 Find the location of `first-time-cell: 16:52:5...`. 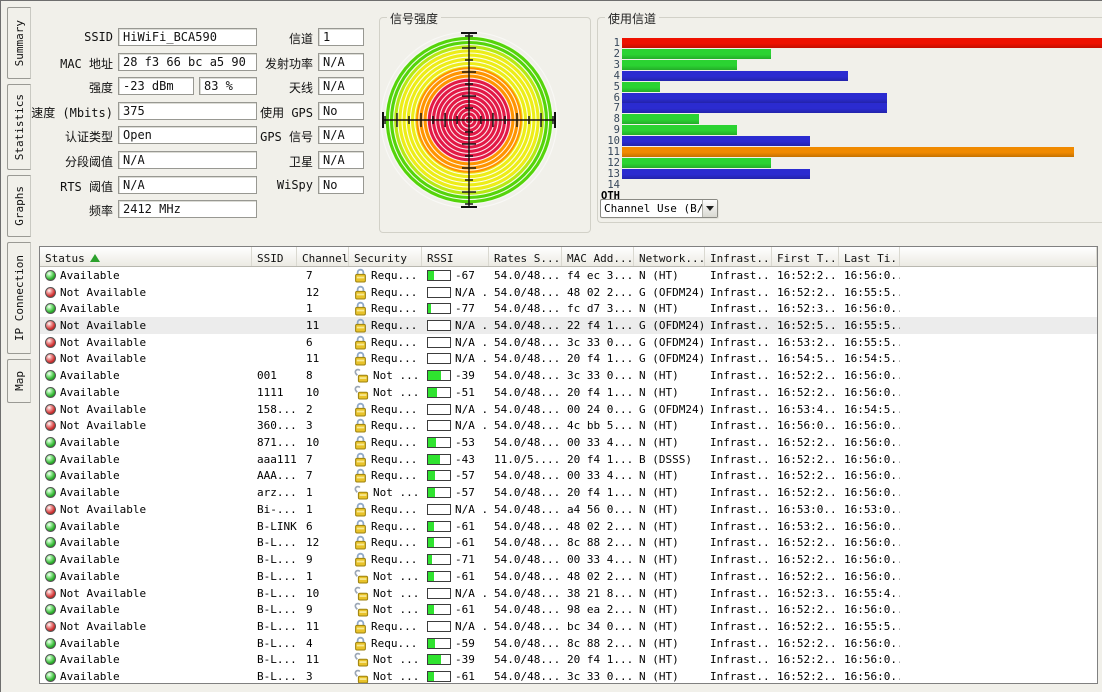

first-time-cell: 16:52:5... is located at coordinates (805, 325).